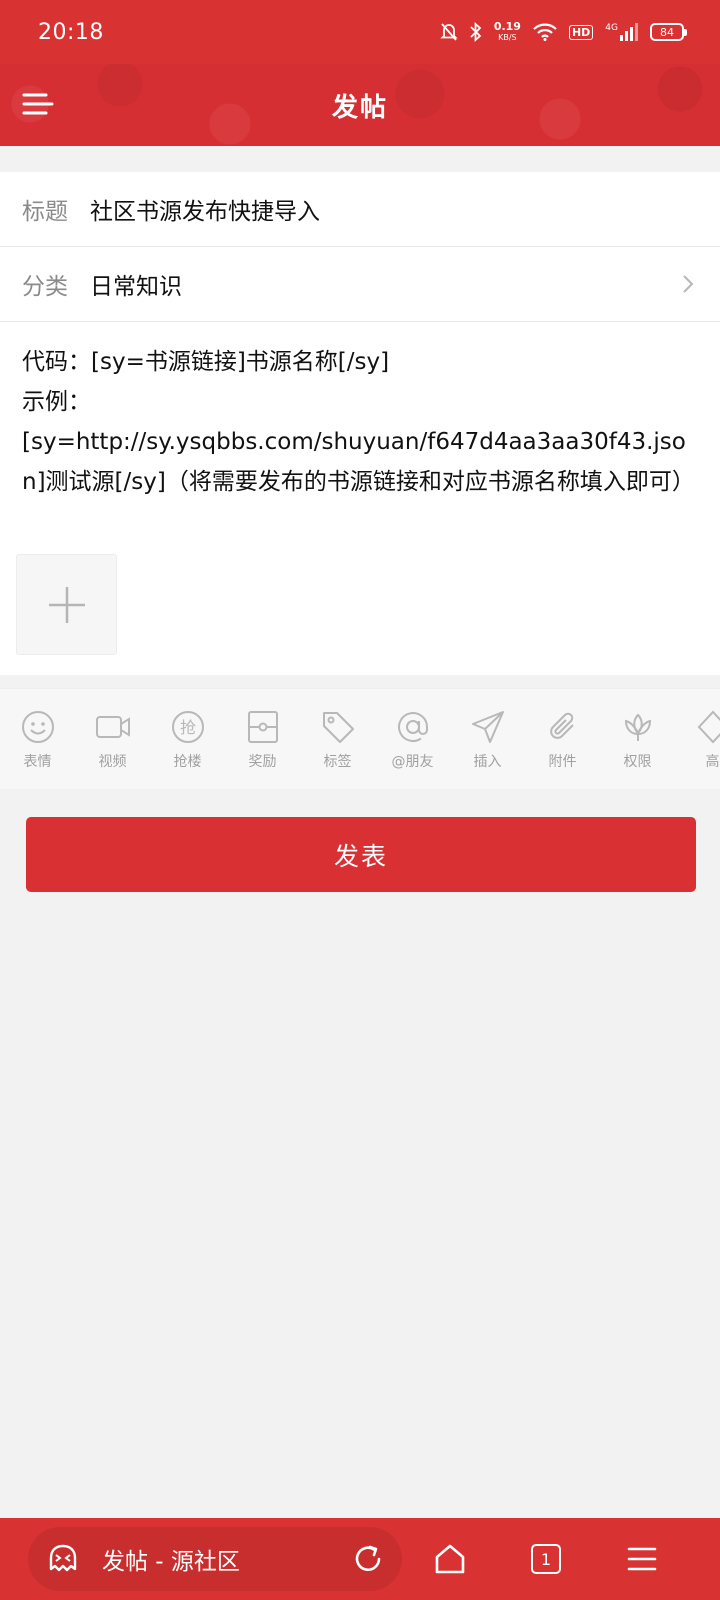  Describe the element at coordinates (361, 854) in the screenshot. I see `publish-button: 发表` at that location.